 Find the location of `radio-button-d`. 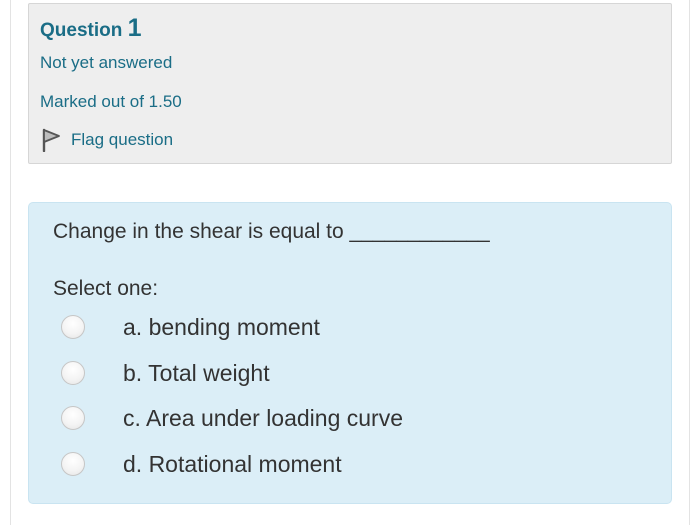

radio-button-d is located at coordinates (73, 464).